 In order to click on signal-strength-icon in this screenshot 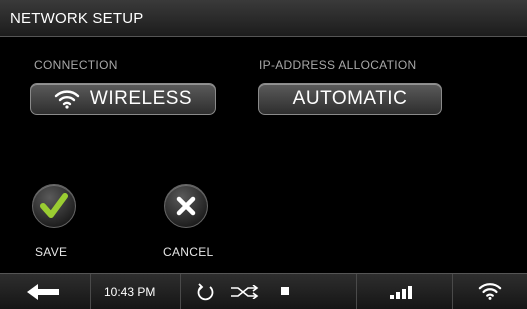, I will do `click(403, 294)`.